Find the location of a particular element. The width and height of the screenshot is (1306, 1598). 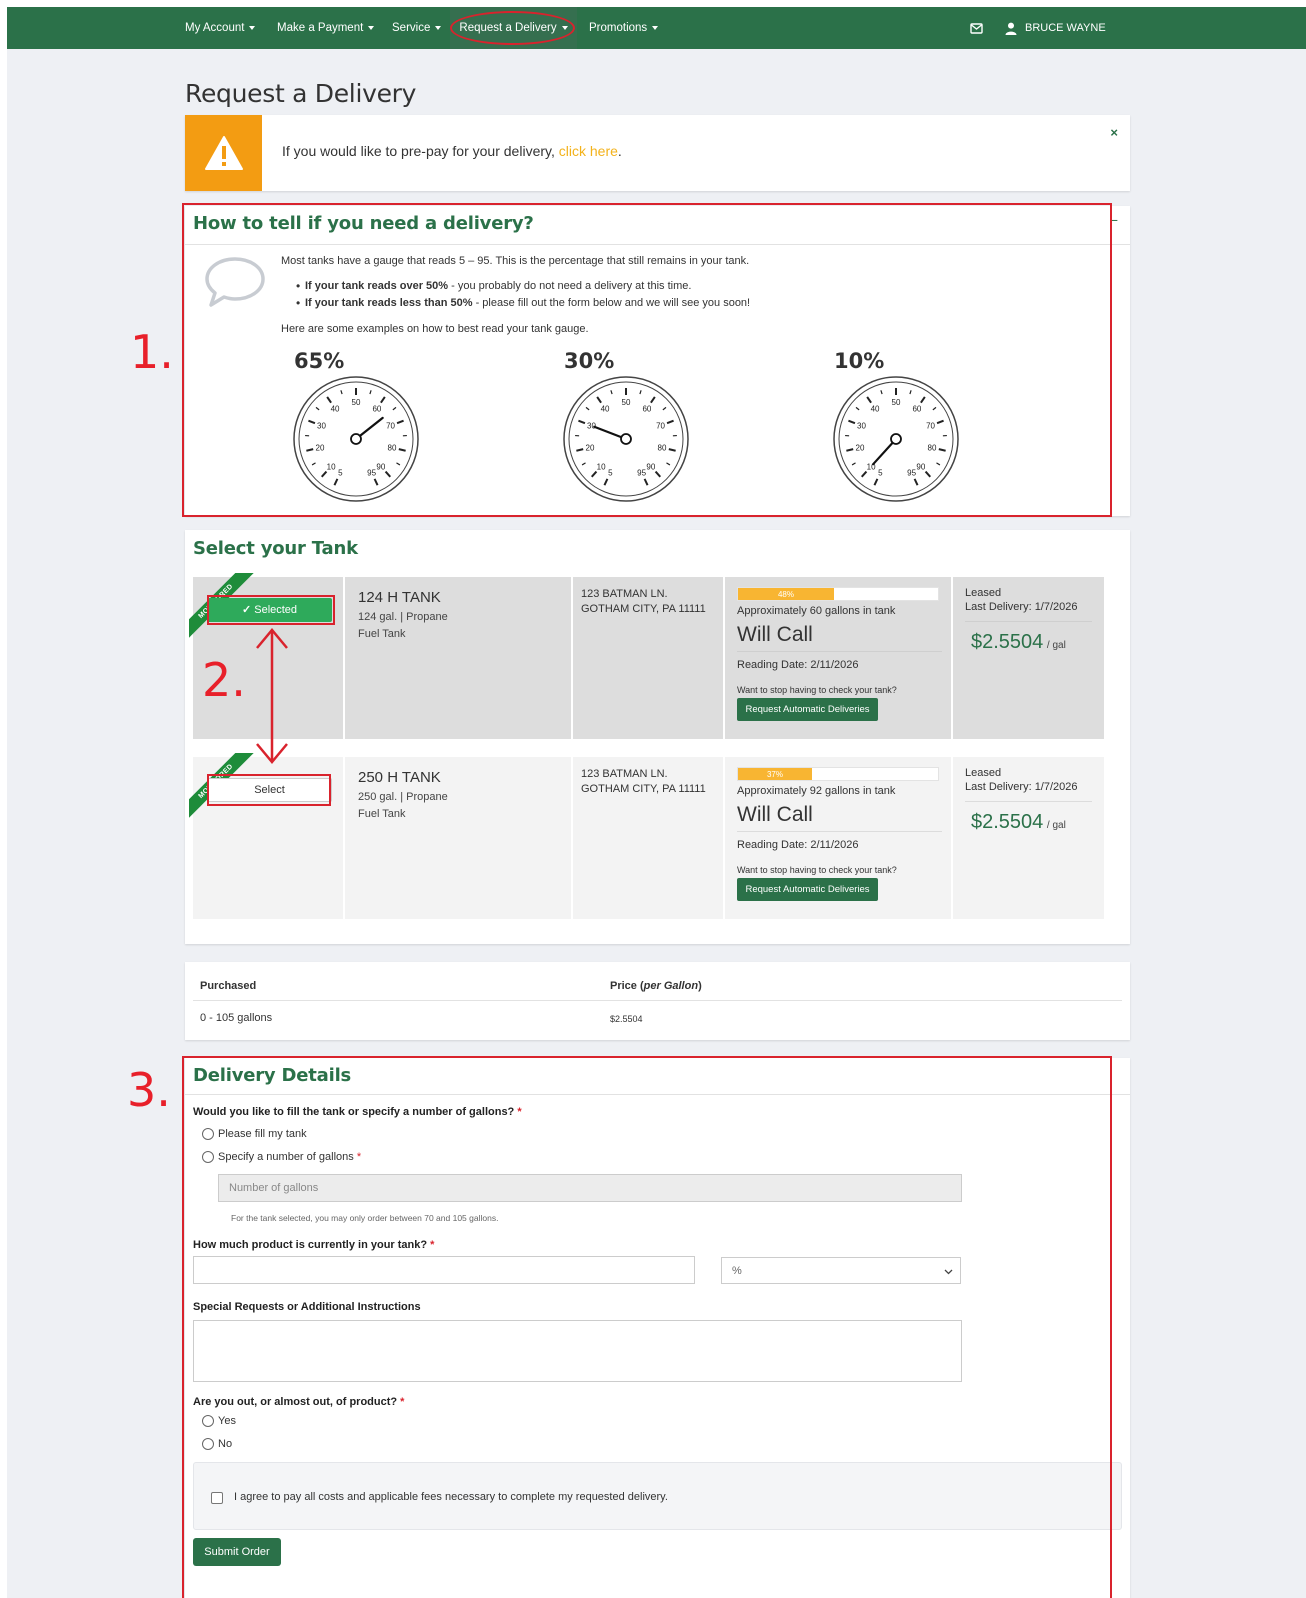

annotation-circle is located at coordinates (512, 28).